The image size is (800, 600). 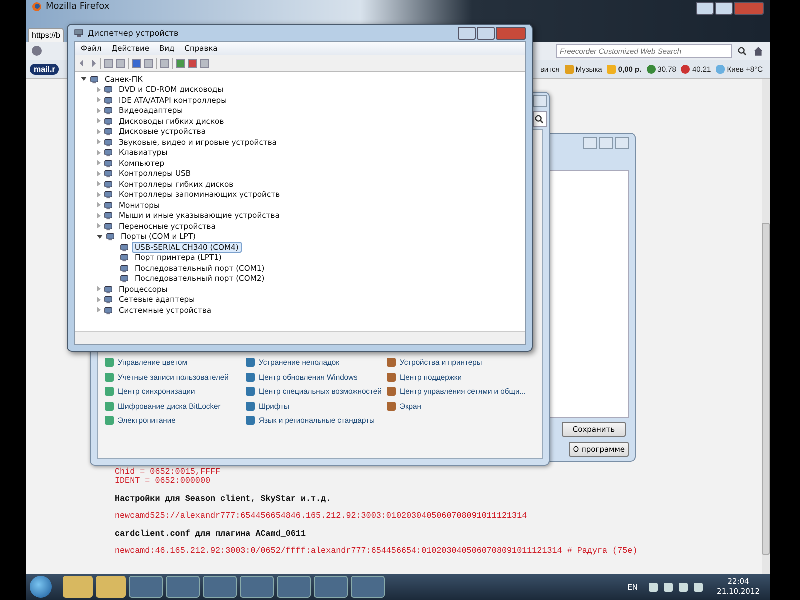 I want to click on browser-tab: https://b, so click(x=46, y=35).